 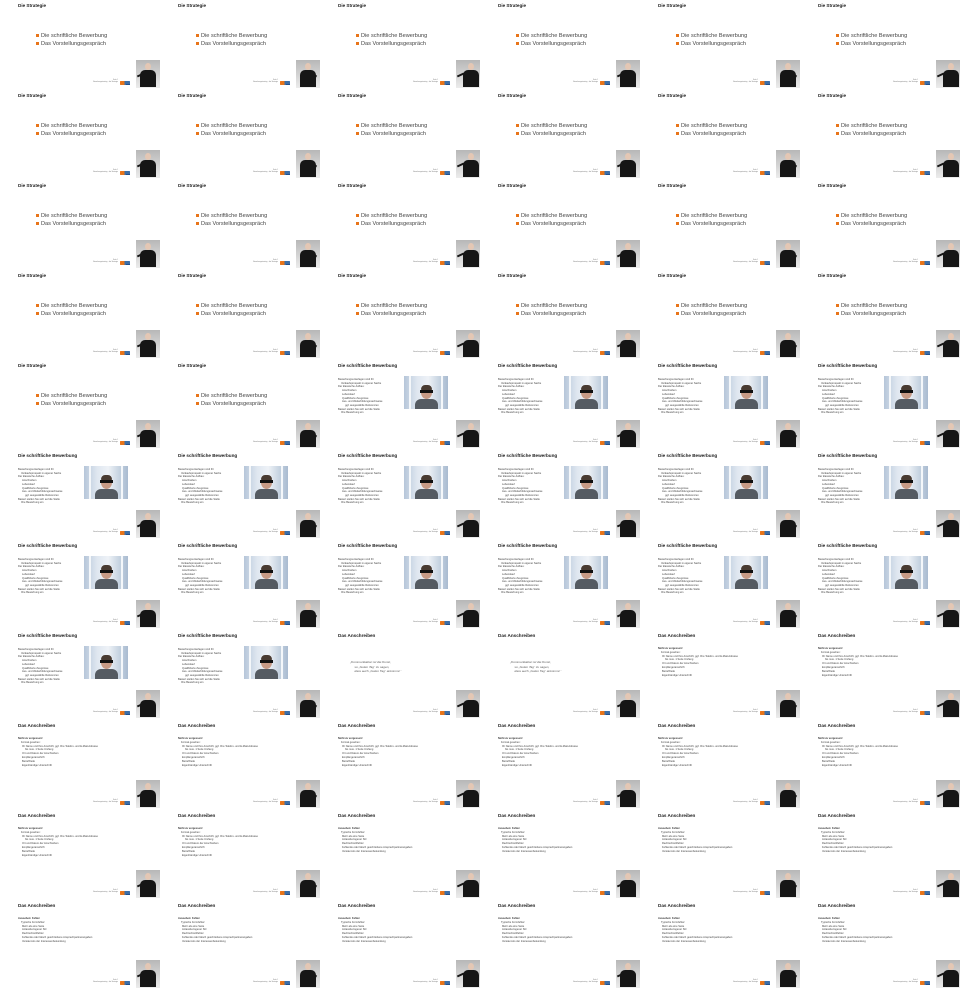 What do you see at coordinates (352, 95) in the screenshot?
I see `slide-title: Die Strategie` at bounding box center [352, 95].